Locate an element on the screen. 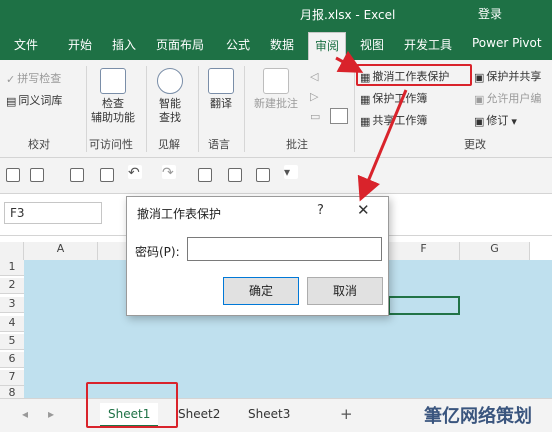  arrow-to-unprotect is located at coordinates (349, 61).